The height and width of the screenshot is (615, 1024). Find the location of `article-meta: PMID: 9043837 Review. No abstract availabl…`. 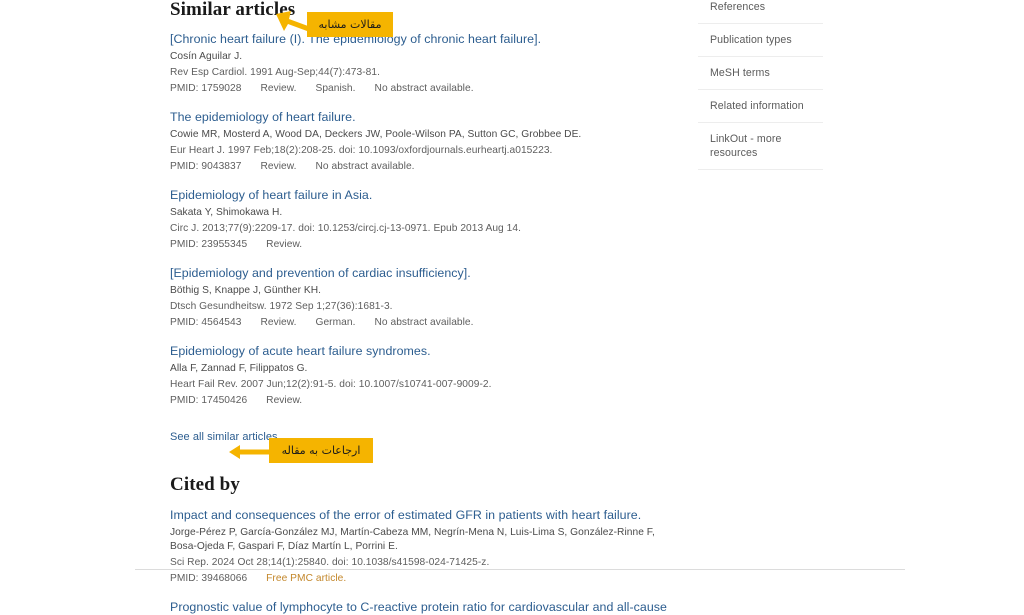

article-meta: PMID: 9043837 Review. No abstract availabl… is located at coordinates (420, 167).